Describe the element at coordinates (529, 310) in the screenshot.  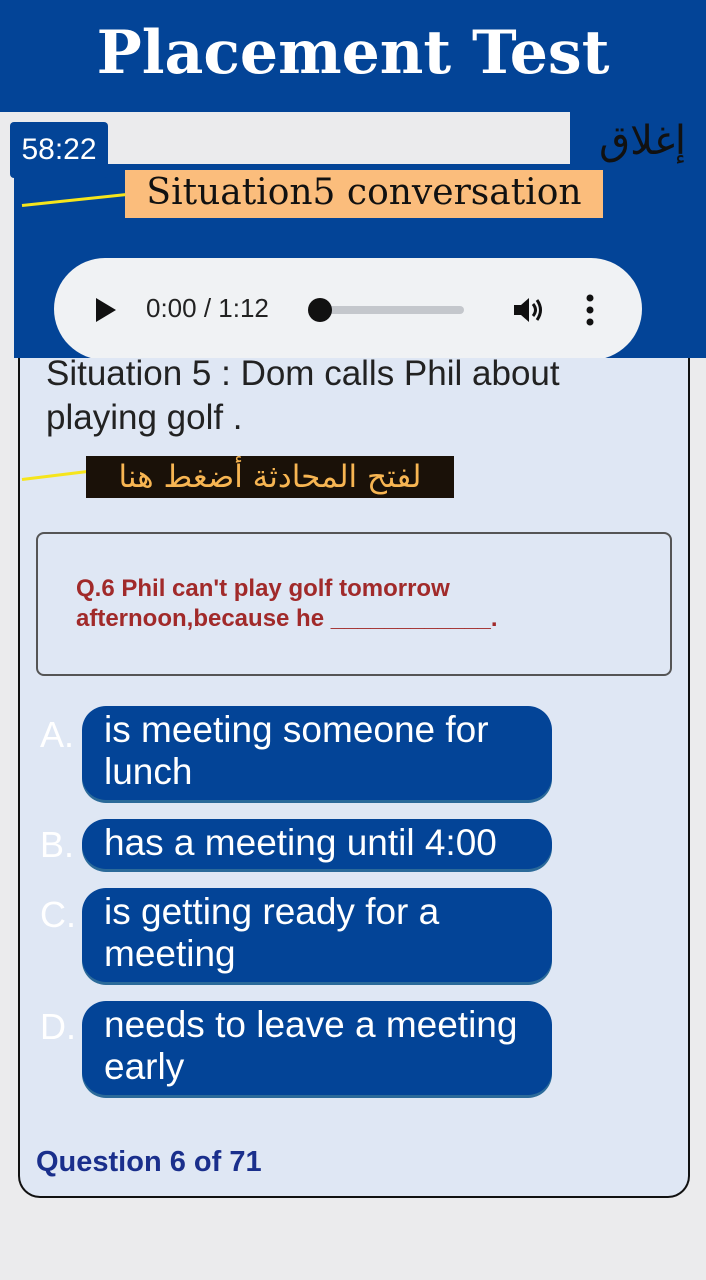
I see `volume-icon` at that location.